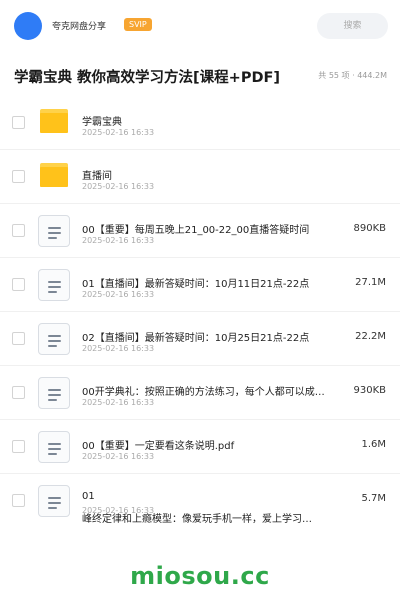  I want to click on list-item: 00【重要】一定要看这条说明.pdf 2025-02-16 16:33 1.6M, so click(200, 447).